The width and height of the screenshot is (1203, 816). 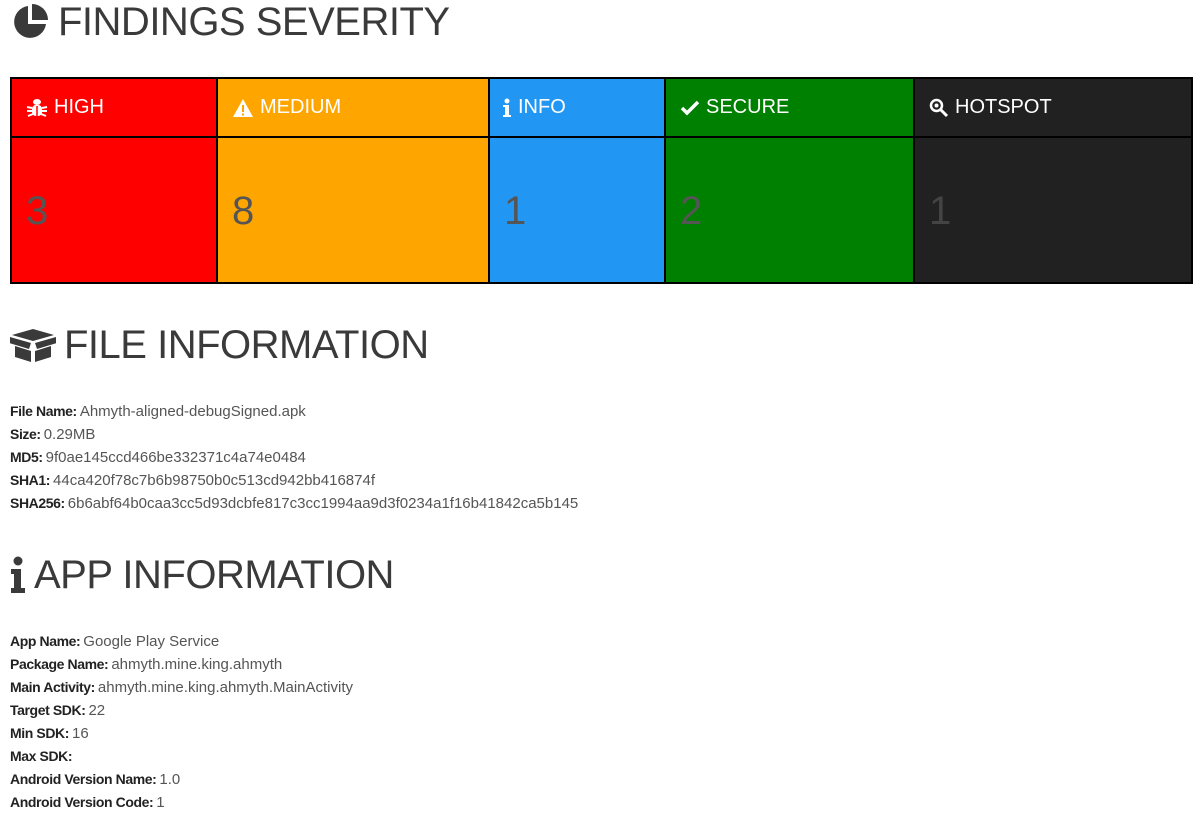 What do you see at coordinates (37, 210) in the screenshot?
I see `severity-high-count: 3` at bounding box center [37, 210].